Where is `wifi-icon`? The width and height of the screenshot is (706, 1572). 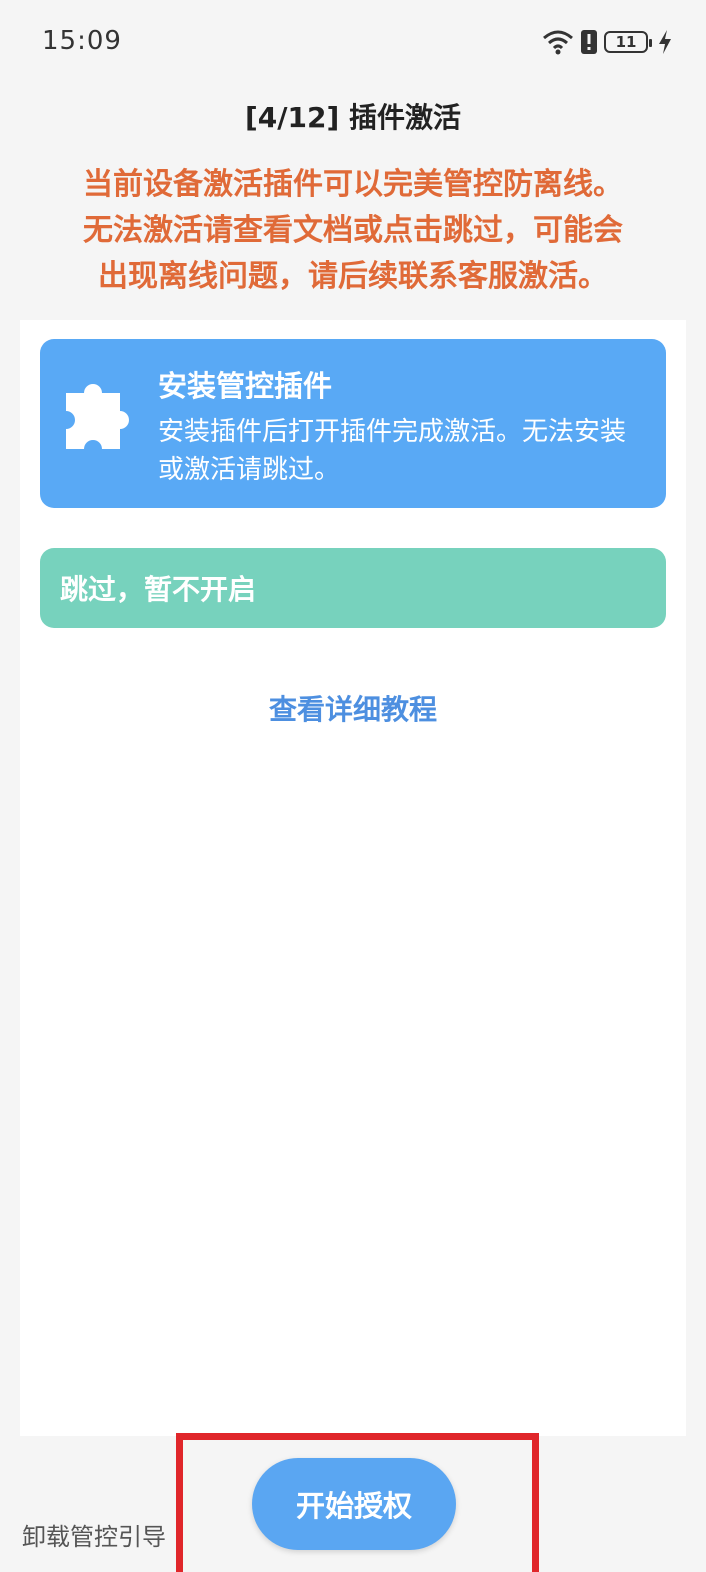
wifi-icon is located at coordinates (558, 42).